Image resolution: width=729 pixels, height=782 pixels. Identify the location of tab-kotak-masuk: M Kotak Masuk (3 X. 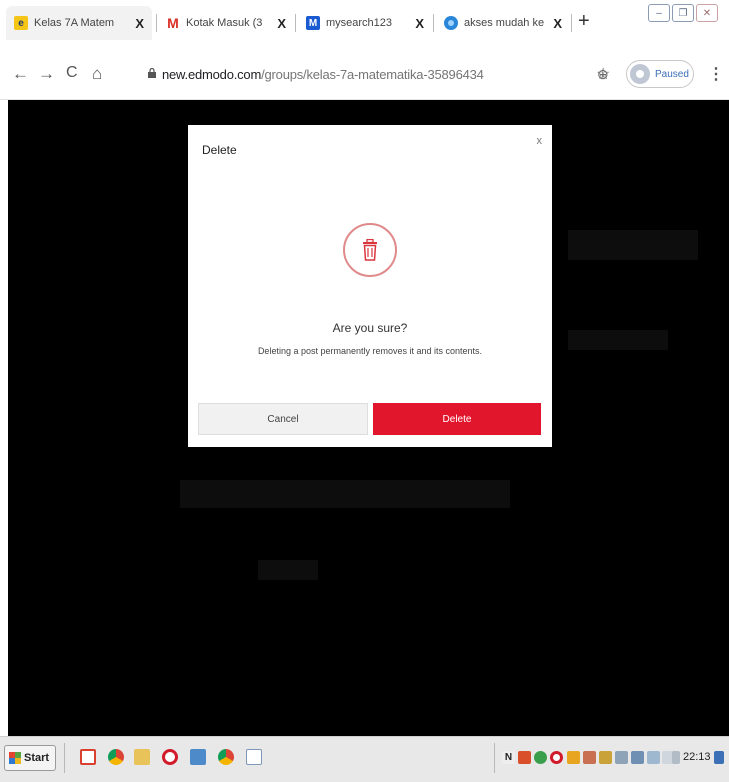
(226, 23).